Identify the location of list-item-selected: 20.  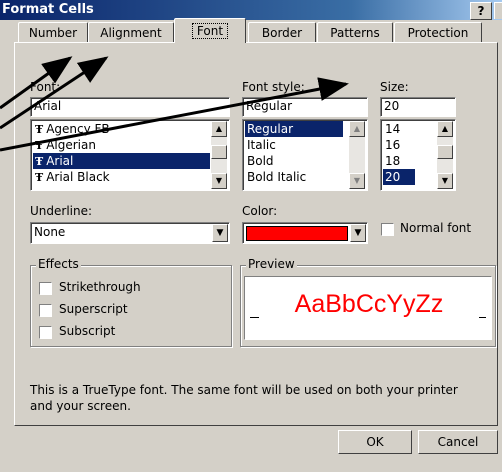
(399, 177).